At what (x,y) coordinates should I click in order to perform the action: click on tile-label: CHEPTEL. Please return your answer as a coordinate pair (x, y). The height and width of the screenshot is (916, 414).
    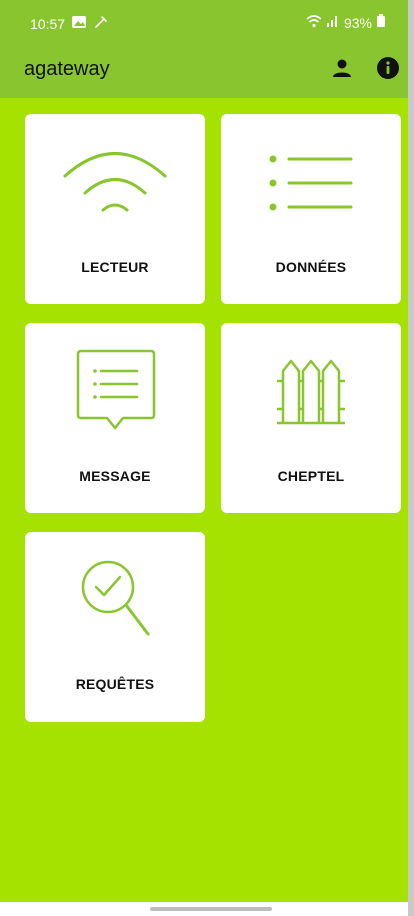
    Looking at the image, I should click on (311, 476).